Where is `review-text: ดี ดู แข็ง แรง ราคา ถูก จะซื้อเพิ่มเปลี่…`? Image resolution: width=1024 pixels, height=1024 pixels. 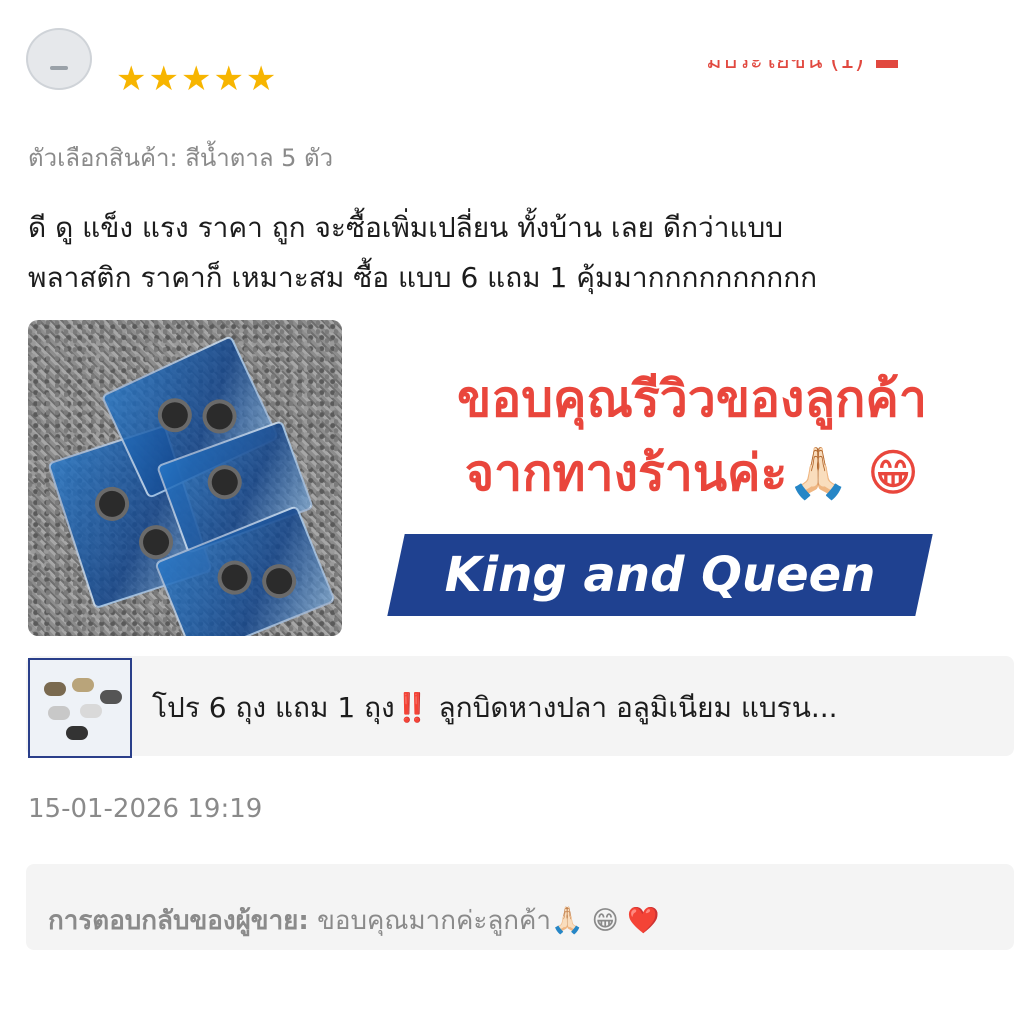 review-text: ดี ดู แข็ง แรง ราคา ถูก จะซื้อเพิ่มเปลี่… is located at coordinates (518, 253).